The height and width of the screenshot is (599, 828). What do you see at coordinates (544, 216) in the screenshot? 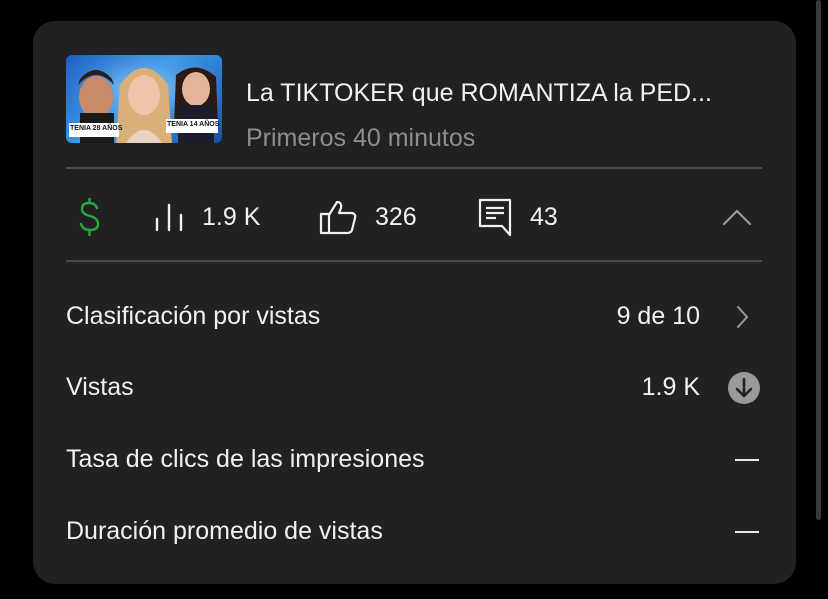
I see `comments-count: 43` at bounding box center [544, 216].